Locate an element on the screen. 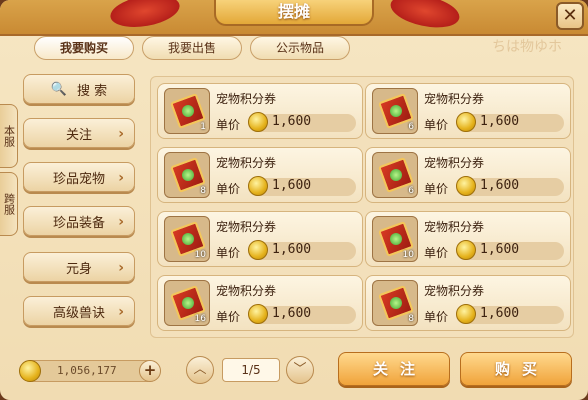  side-tab-local-server: 本服 is located at coordinates (9, 136).